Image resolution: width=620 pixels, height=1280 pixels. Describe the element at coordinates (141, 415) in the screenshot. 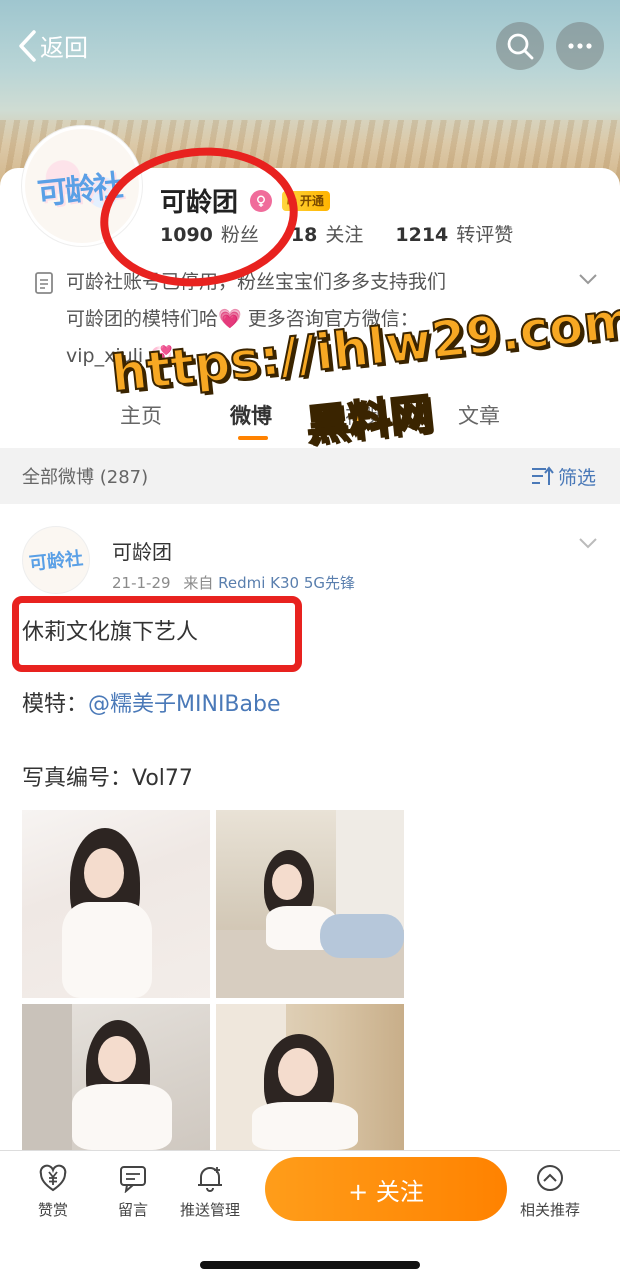

I see `tab-home: 主页` at that location.